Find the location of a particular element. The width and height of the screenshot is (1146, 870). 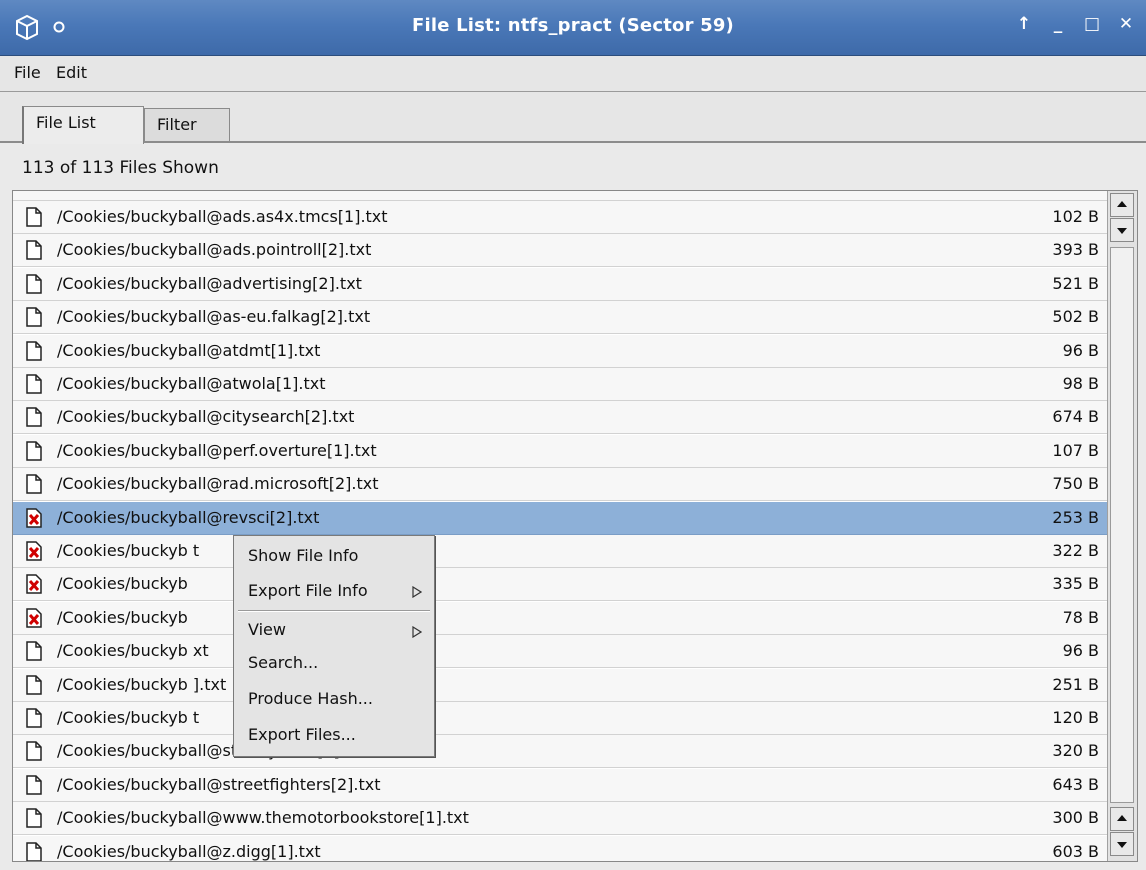

file-name: /Cookies/buckyball@revsci[2].txt is located at coordinates (188, 517).